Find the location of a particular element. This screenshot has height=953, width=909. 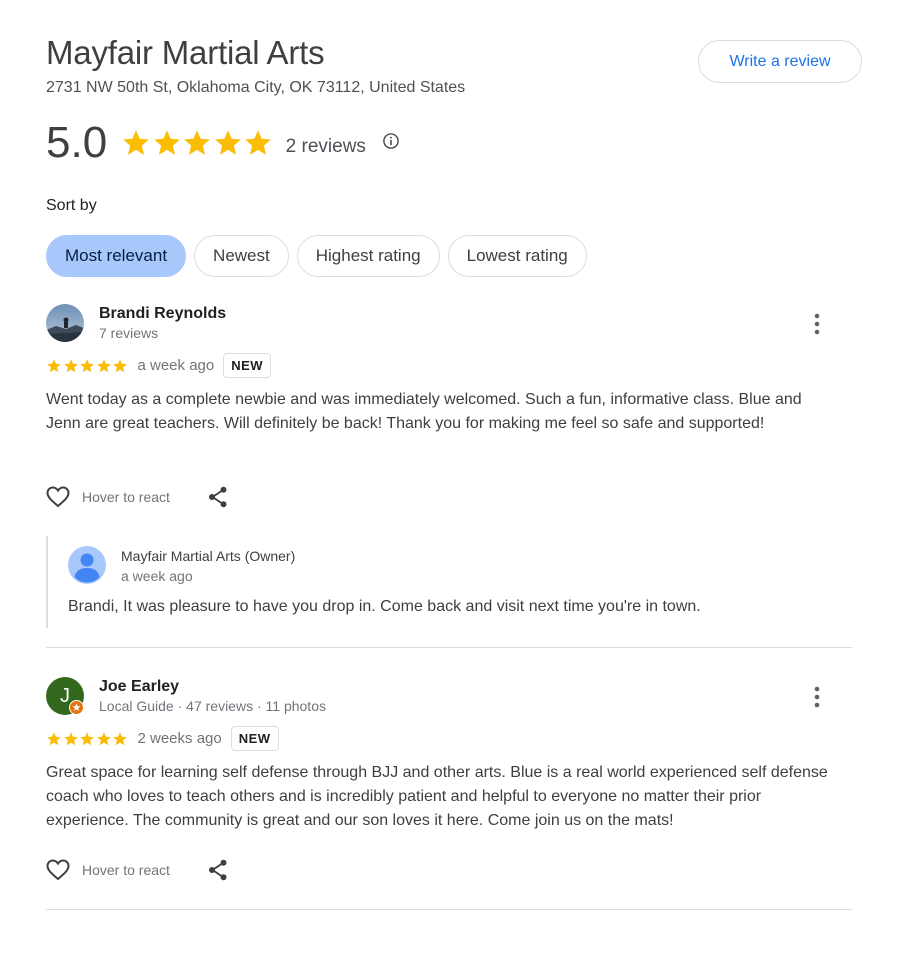

local-guide-badge-icon is located at coordinates (76, 707).